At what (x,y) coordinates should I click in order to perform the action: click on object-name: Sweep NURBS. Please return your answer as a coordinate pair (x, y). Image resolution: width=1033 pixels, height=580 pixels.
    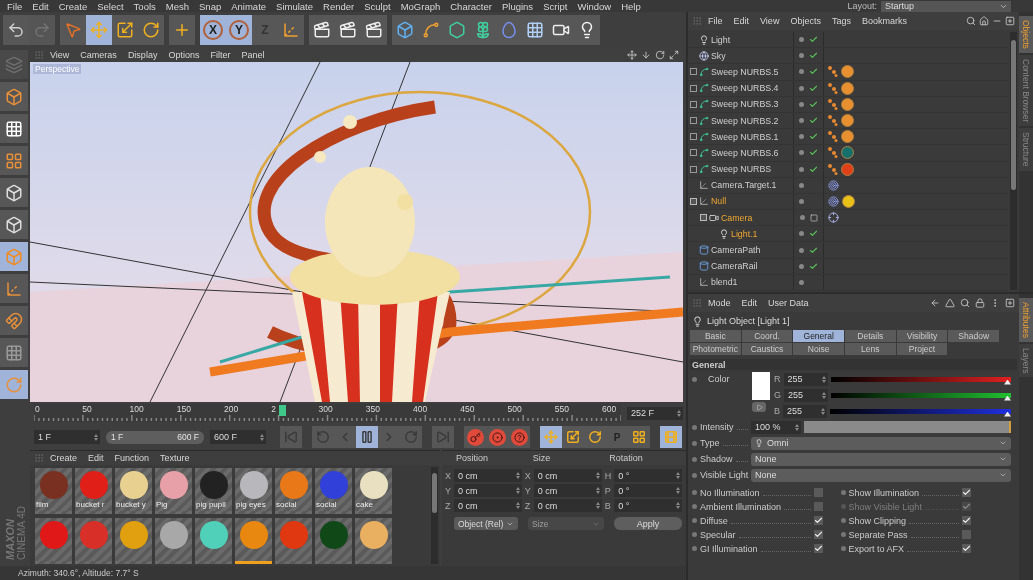
    Looking at the image, I should click on (741, 169).